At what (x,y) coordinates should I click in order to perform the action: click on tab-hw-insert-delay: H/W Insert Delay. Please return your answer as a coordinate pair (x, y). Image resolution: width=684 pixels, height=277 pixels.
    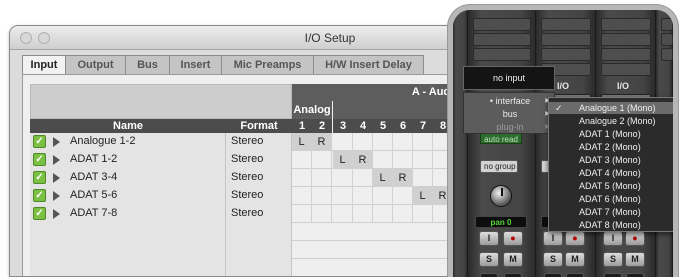
    Looking at the image, I should click on (369, 65).